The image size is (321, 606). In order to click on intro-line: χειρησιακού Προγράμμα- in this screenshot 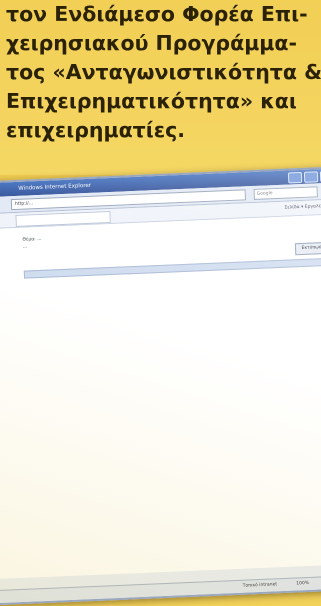, I will do `click(151, 43)`.